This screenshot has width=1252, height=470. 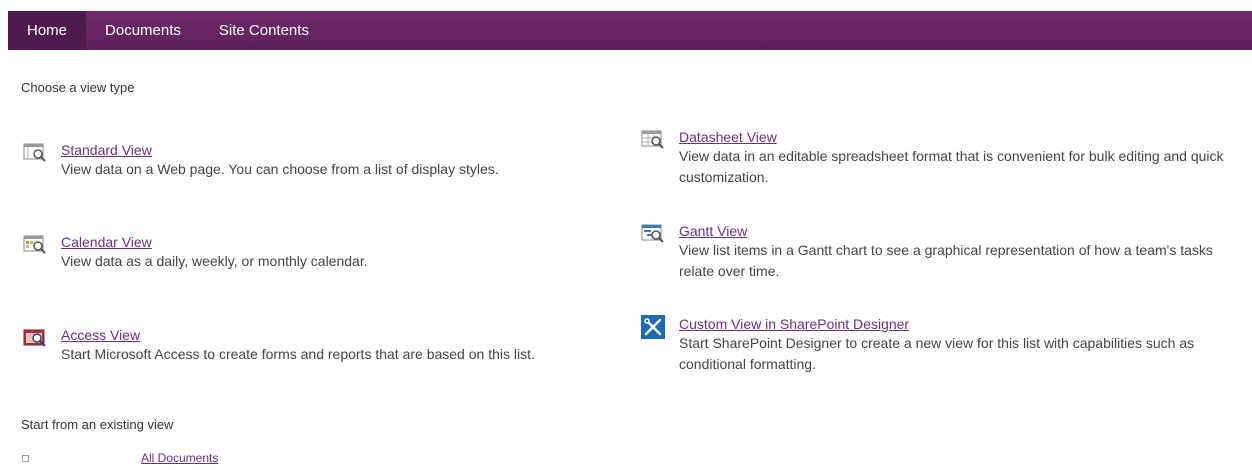 I want to click on calendar-view-link: Calendar View, so click(x=214, y=242).